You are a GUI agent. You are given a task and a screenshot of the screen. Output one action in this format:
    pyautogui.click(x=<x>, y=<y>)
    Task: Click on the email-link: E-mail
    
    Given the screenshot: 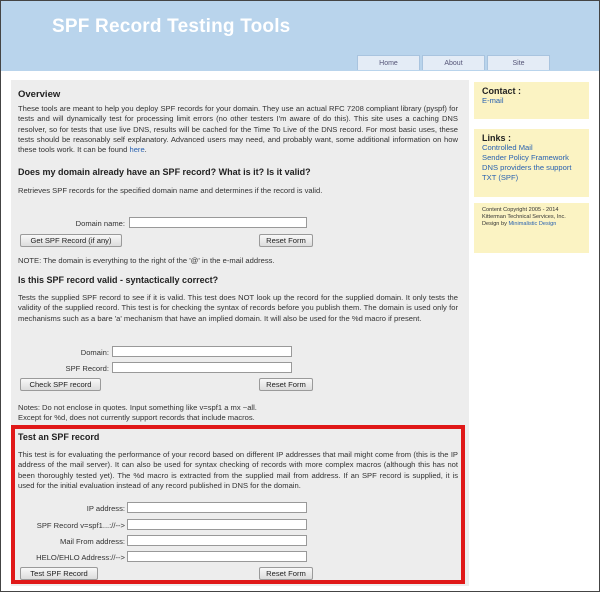 What is the action you would take?
    pyautogui.click(x=531, y=101)
    